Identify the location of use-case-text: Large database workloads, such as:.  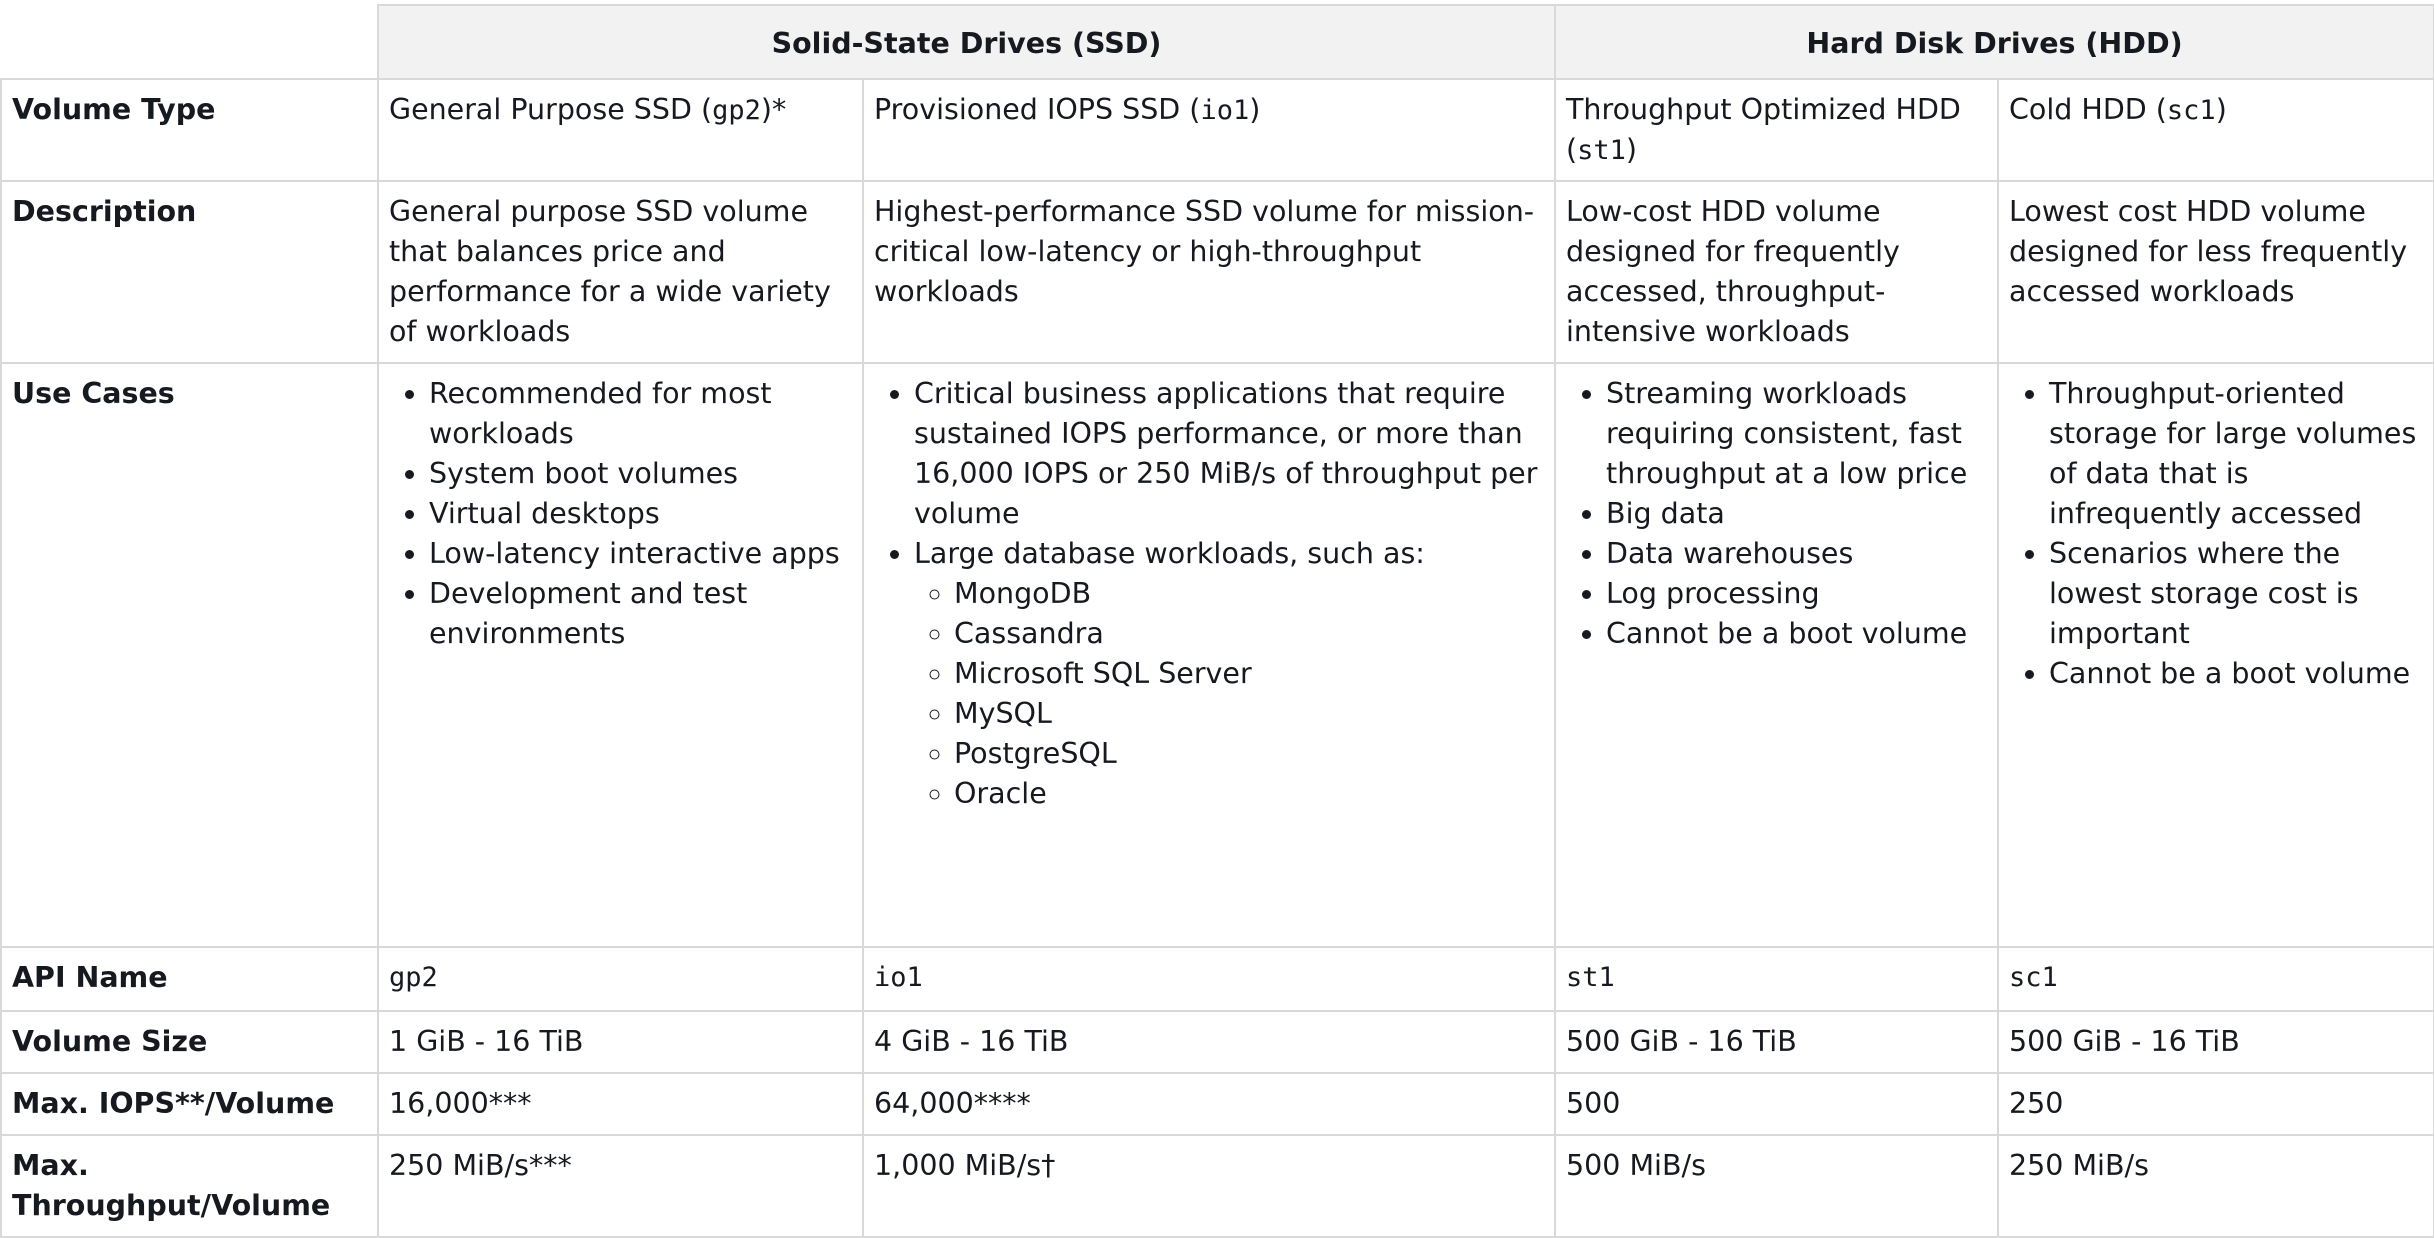
(1169, 553).